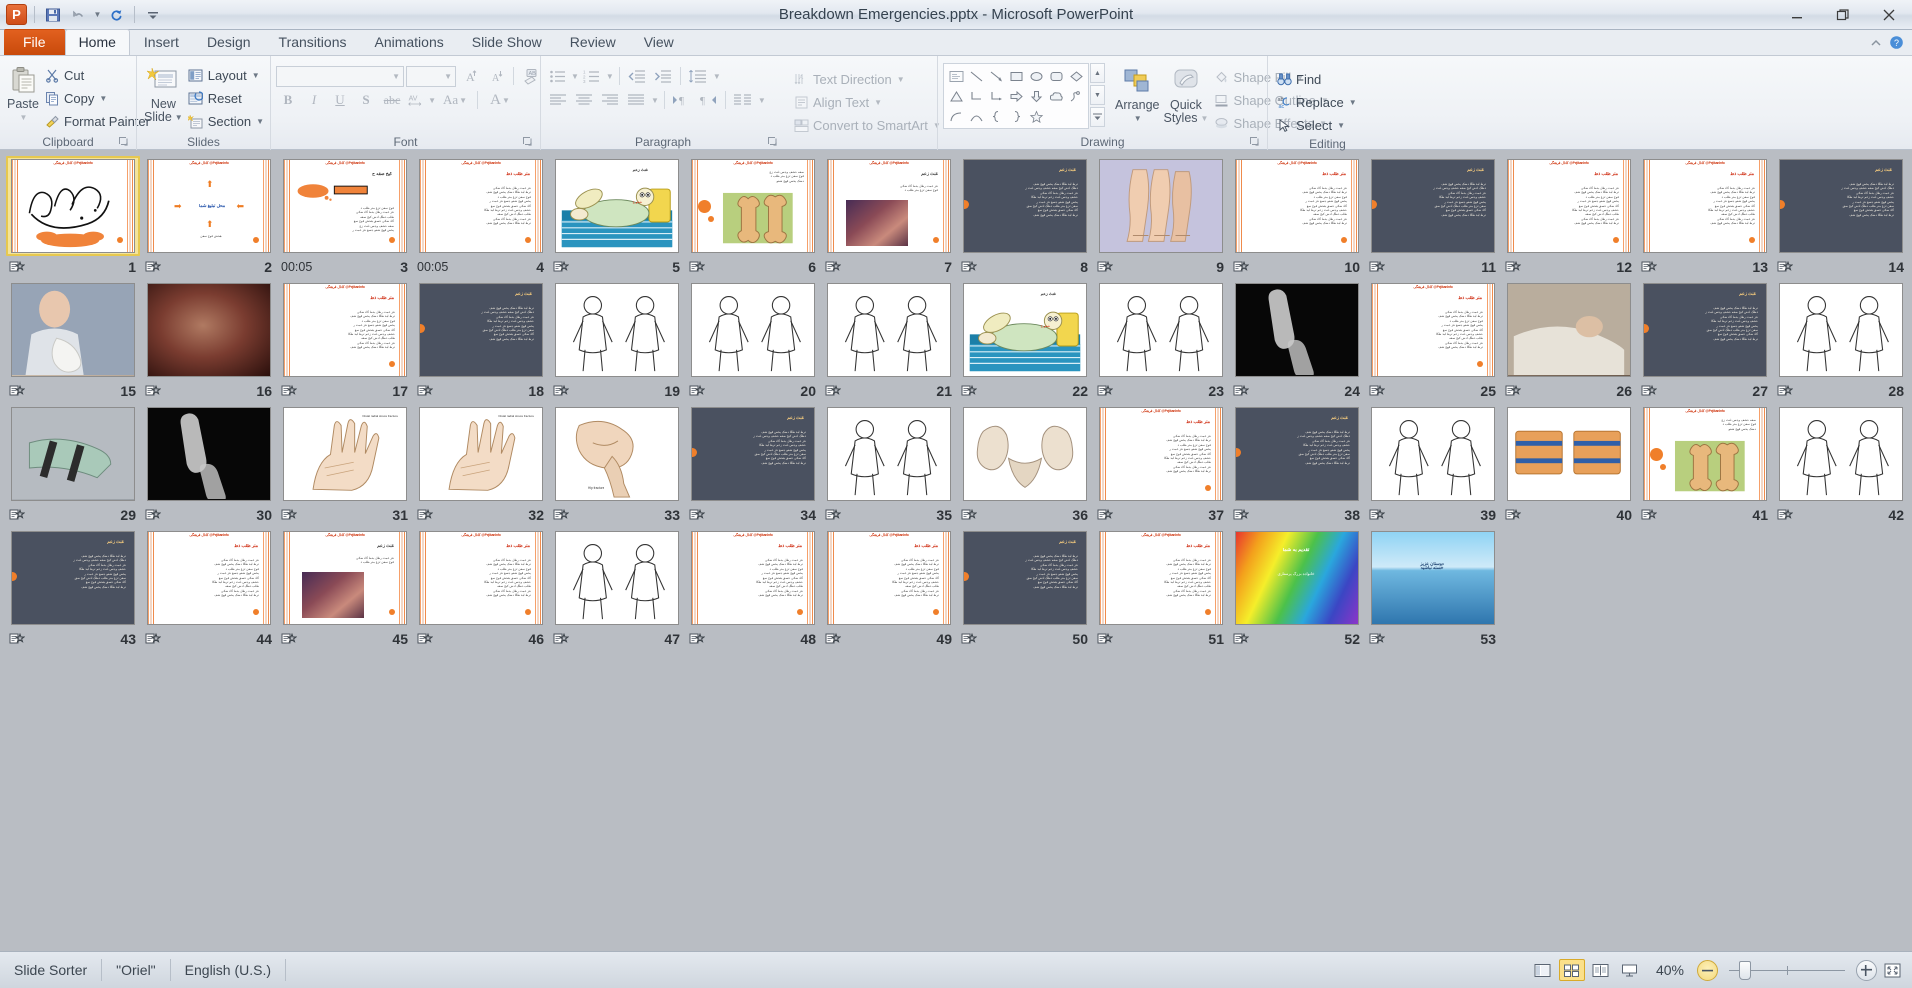 Image resolution: width=1912 pixels, height=988 pixels. Describe the element at coordinates (123, 141) in the screenshot. I see `clipboard-dialog-launcher` at that location.